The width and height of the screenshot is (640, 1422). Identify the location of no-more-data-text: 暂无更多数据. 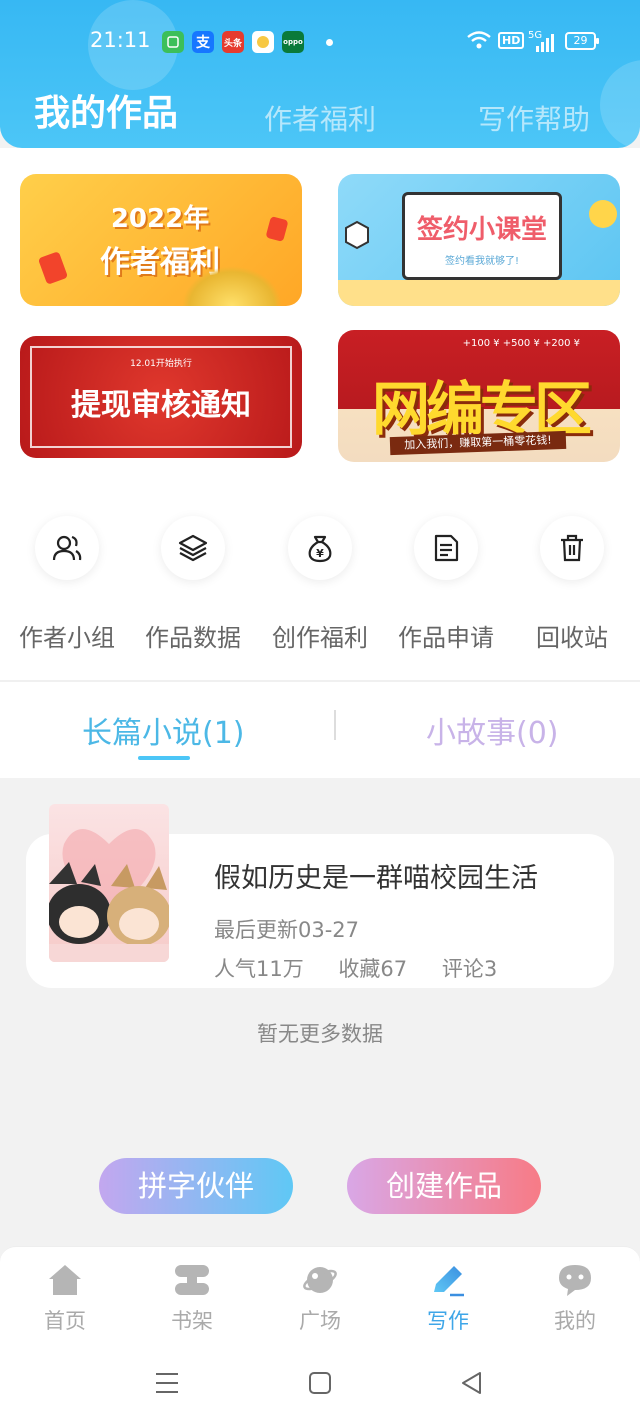
(320, 1034).